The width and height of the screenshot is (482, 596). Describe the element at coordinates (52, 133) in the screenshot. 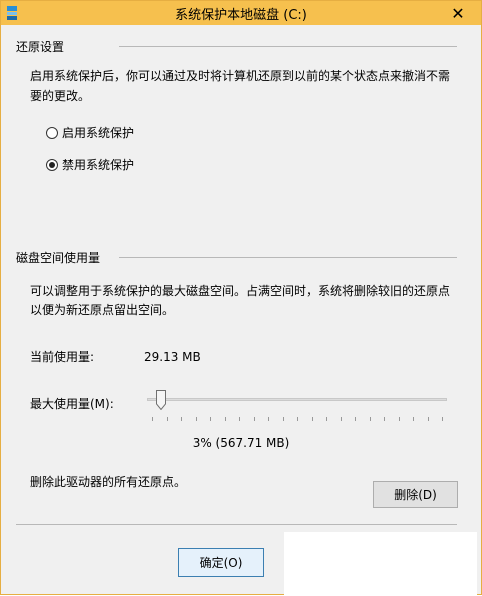

I see `radio-enable-circle` at that location.